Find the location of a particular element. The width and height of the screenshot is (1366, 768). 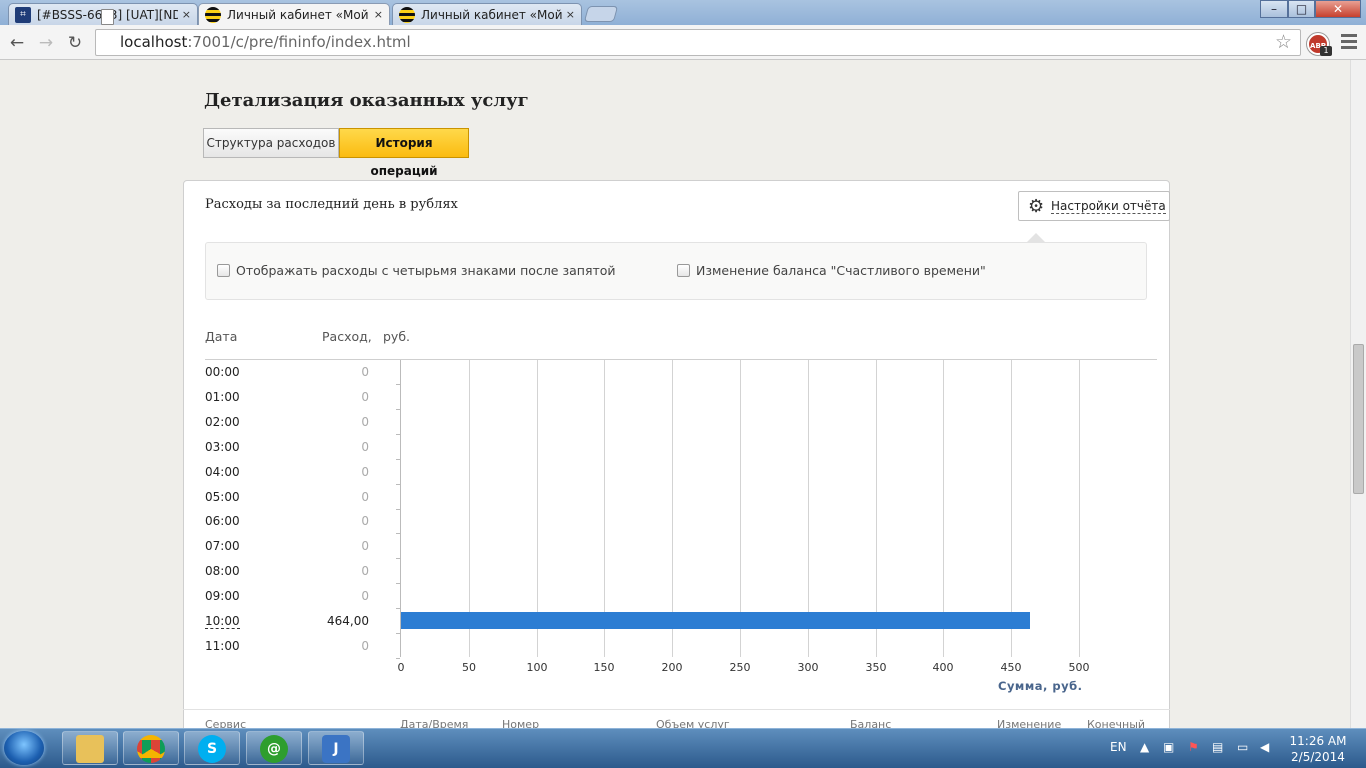

forward-arrow-icon: → is located at coordinates (46, 43).